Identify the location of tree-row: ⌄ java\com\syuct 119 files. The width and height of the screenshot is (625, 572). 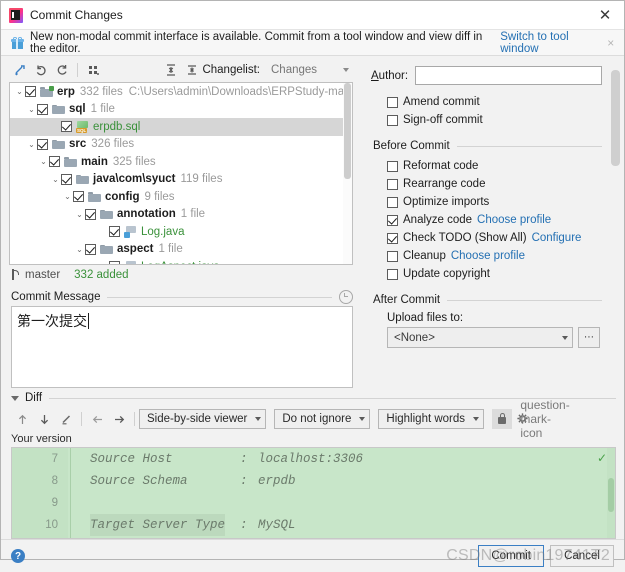
(181, 180).